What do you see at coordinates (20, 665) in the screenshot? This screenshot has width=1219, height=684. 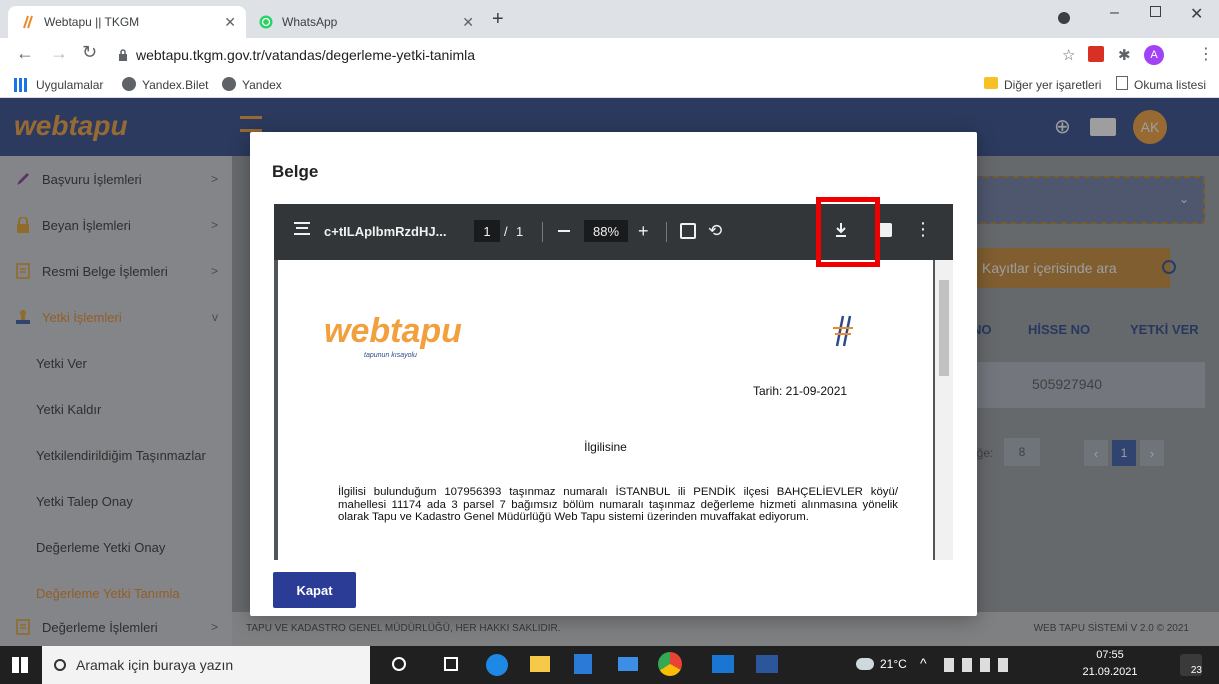 I see `windows-start-icon` at bounding box center [20, 665].